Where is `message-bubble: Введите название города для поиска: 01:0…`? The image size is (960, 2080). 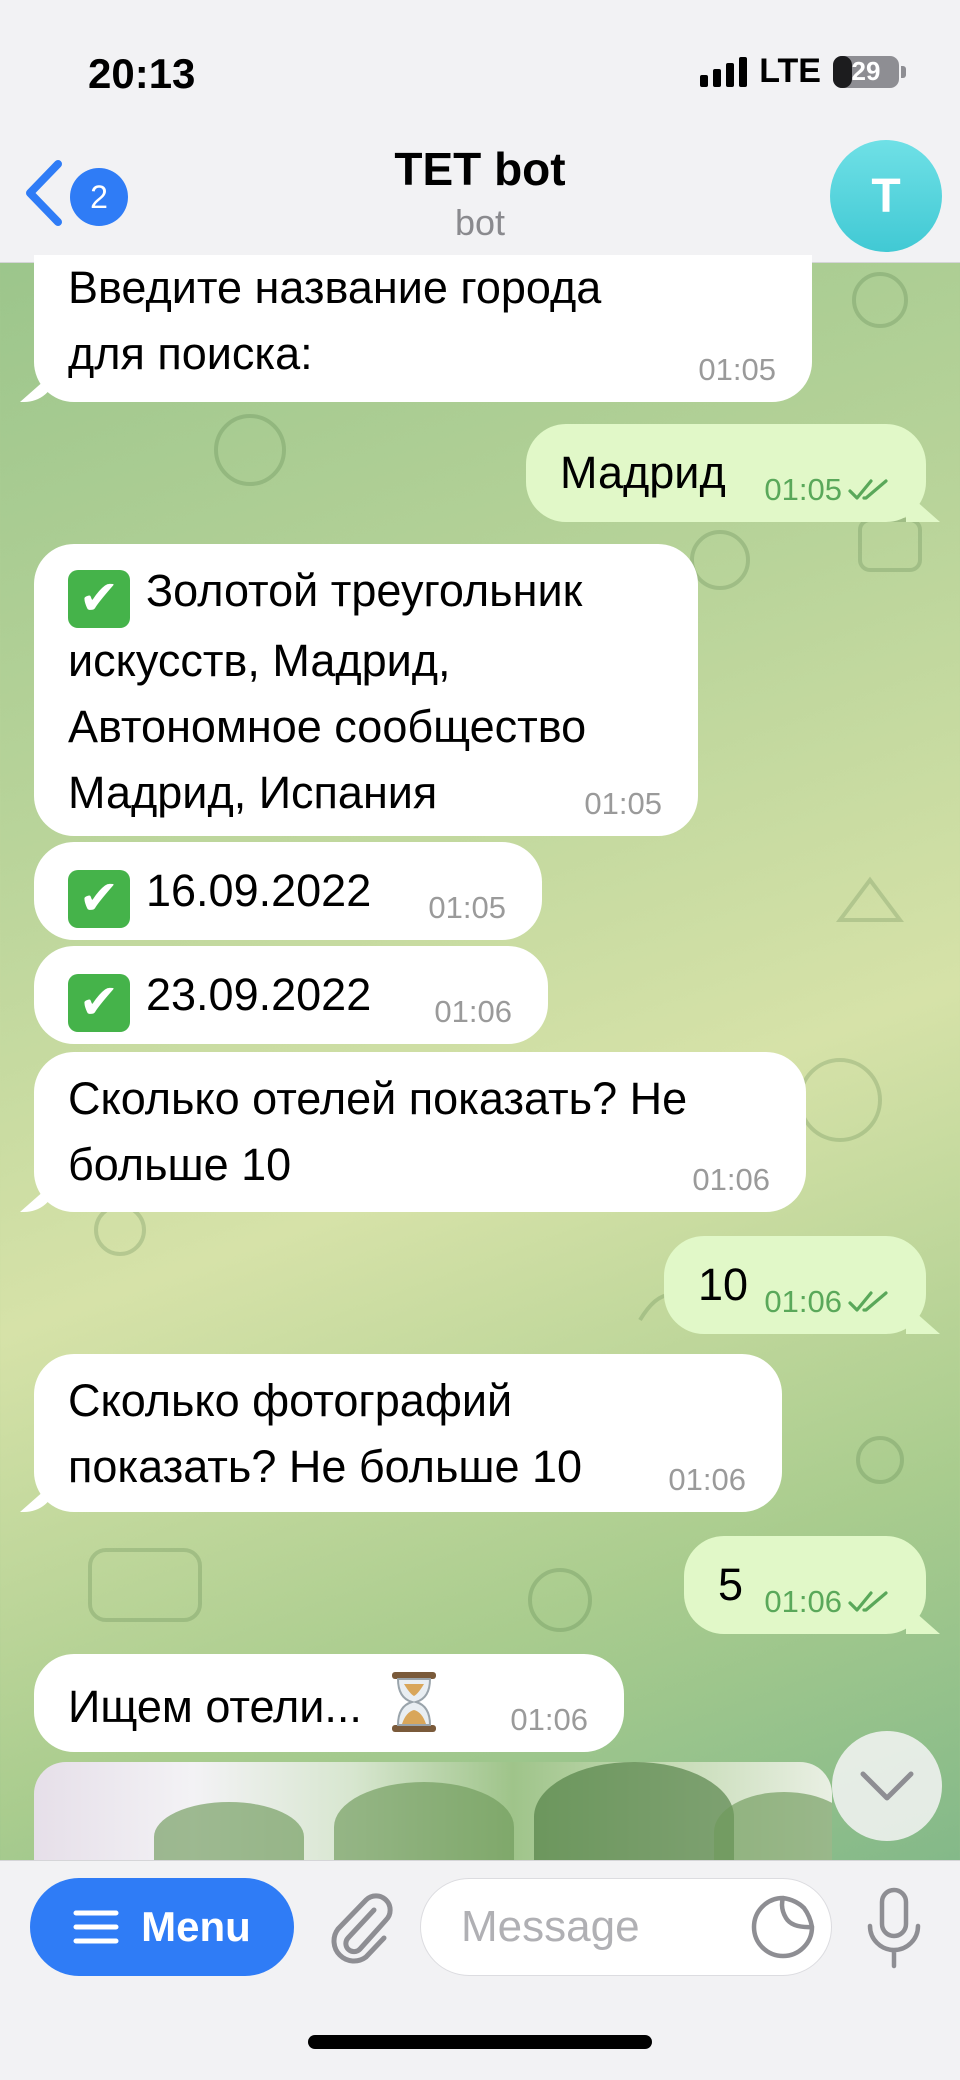
message-bubble: Введите название города для поиска: 01:0… is located at coordinates (423, 328).